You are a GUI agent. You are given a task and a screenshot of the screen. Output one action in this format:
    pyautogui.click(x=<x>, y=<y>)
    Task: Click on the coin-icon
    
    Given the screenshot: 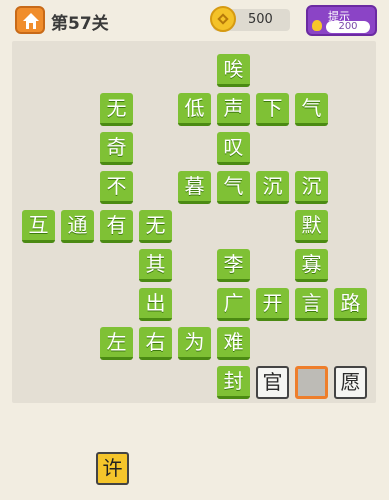 What is the action you would take?
    pyautogui.click(x=223, y=19)
    